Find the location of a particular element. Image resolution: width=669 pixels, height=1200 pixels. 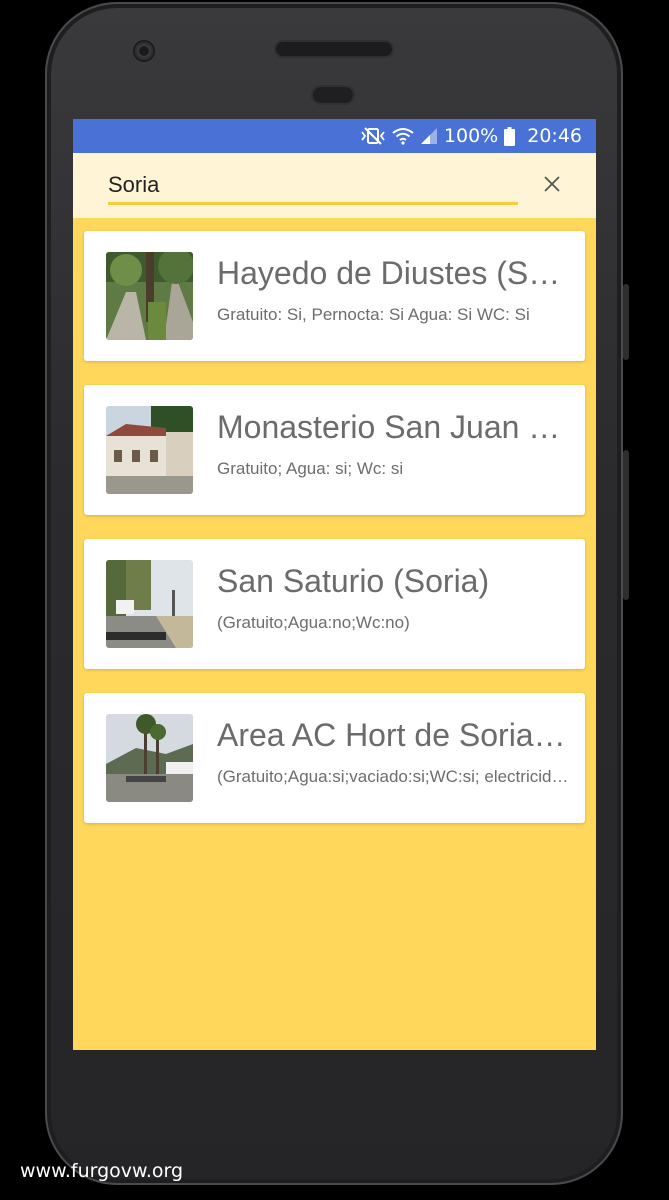

earpiece-speaker is located at coordinates (334, 49).